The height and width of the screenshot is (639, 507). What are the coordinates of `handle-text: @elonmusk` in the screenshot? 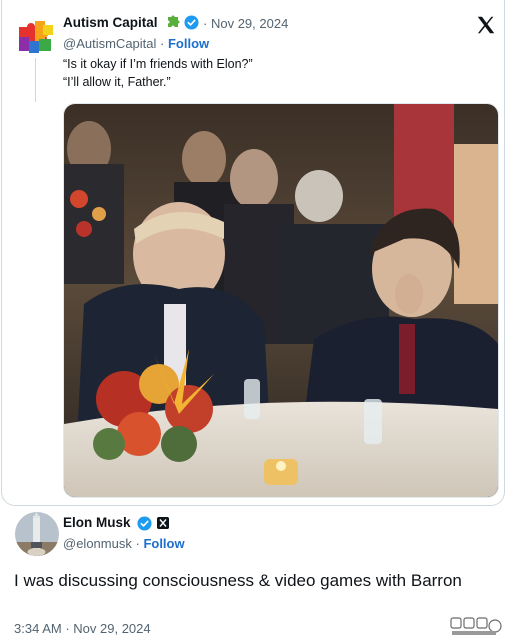 It's located at (97, 543).